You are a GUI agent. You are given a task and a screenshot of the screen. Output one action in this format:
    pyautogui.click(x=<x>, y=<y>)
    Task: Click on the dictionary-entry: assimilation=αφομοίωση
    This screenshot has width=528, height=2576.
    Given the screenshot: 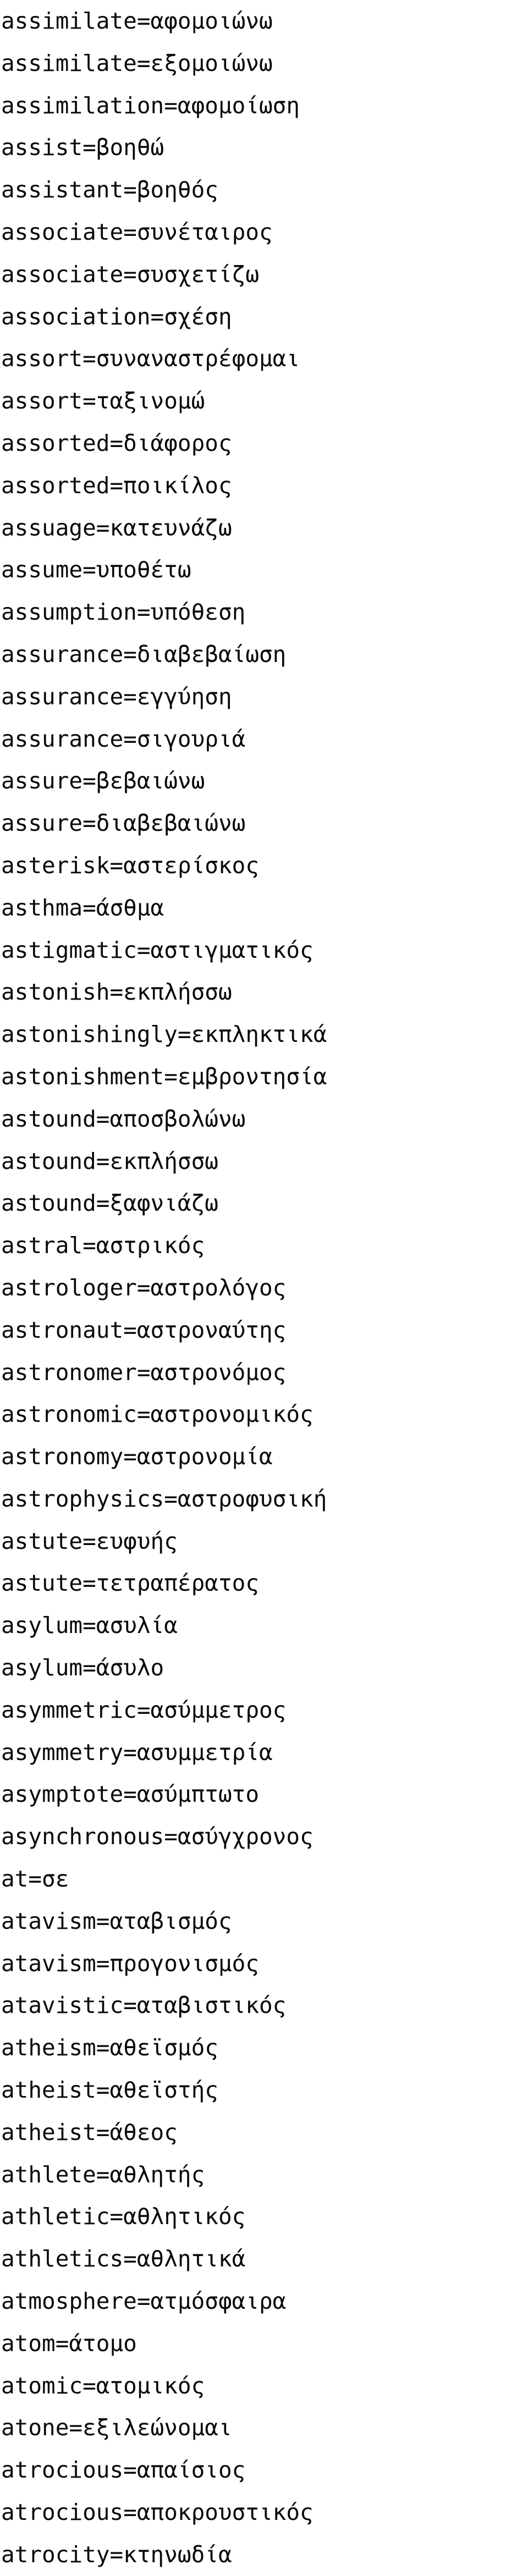 What is the action you would take?
    pyautogui.click(x=150, y=105)
    